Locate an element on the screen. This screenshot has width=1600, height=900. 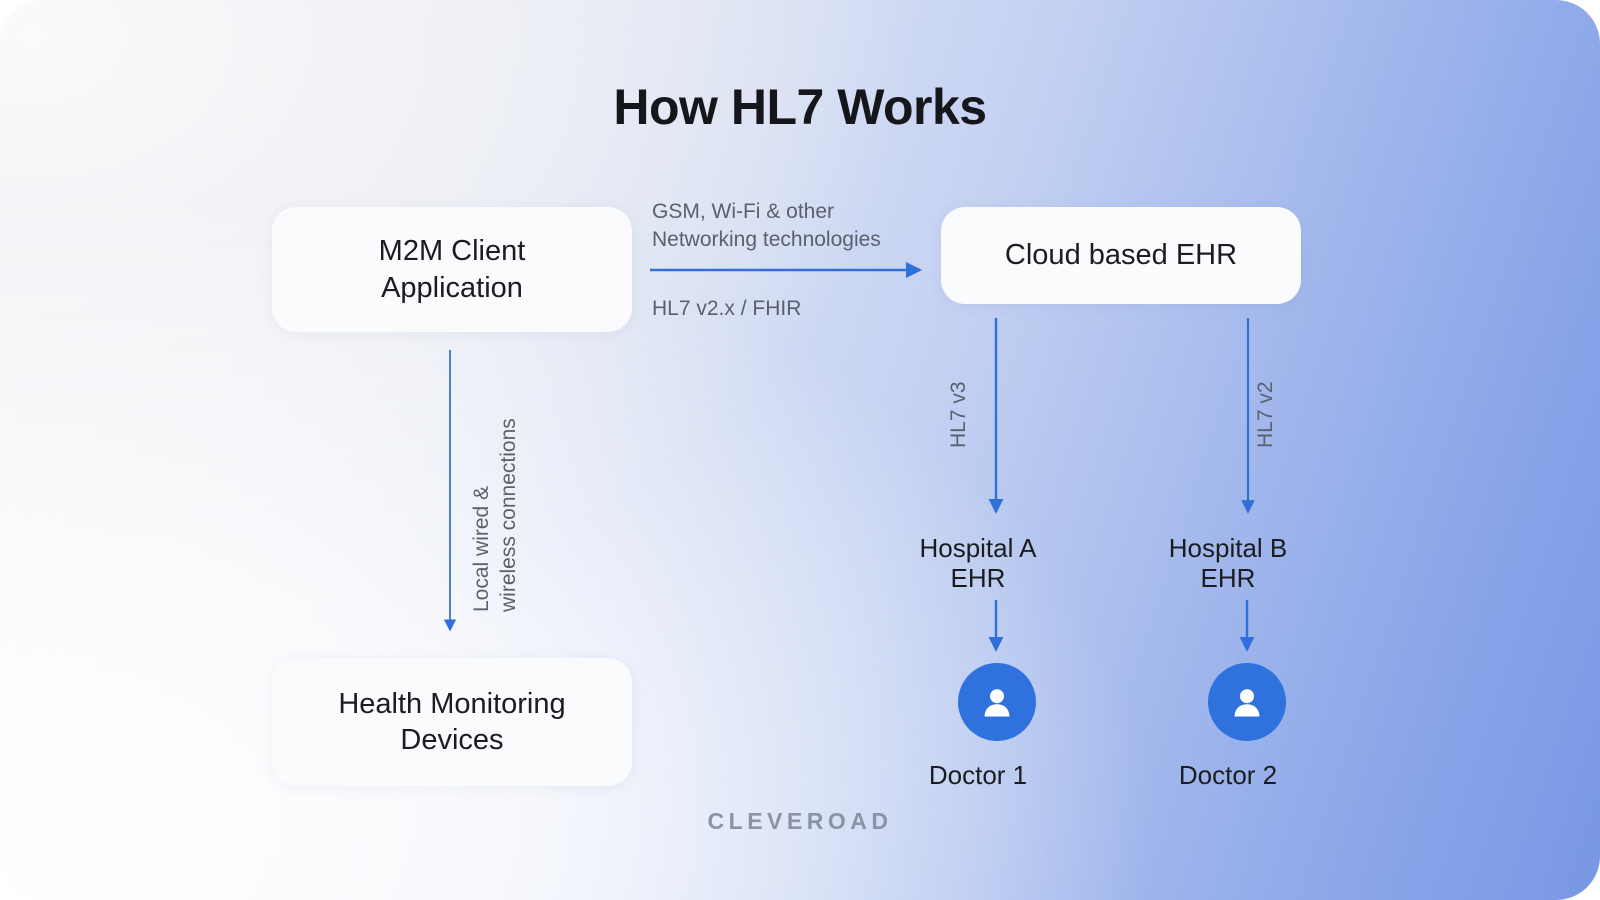
cleveroad-wordmark: CLEVEROAD is located at coordinates (800, 821).